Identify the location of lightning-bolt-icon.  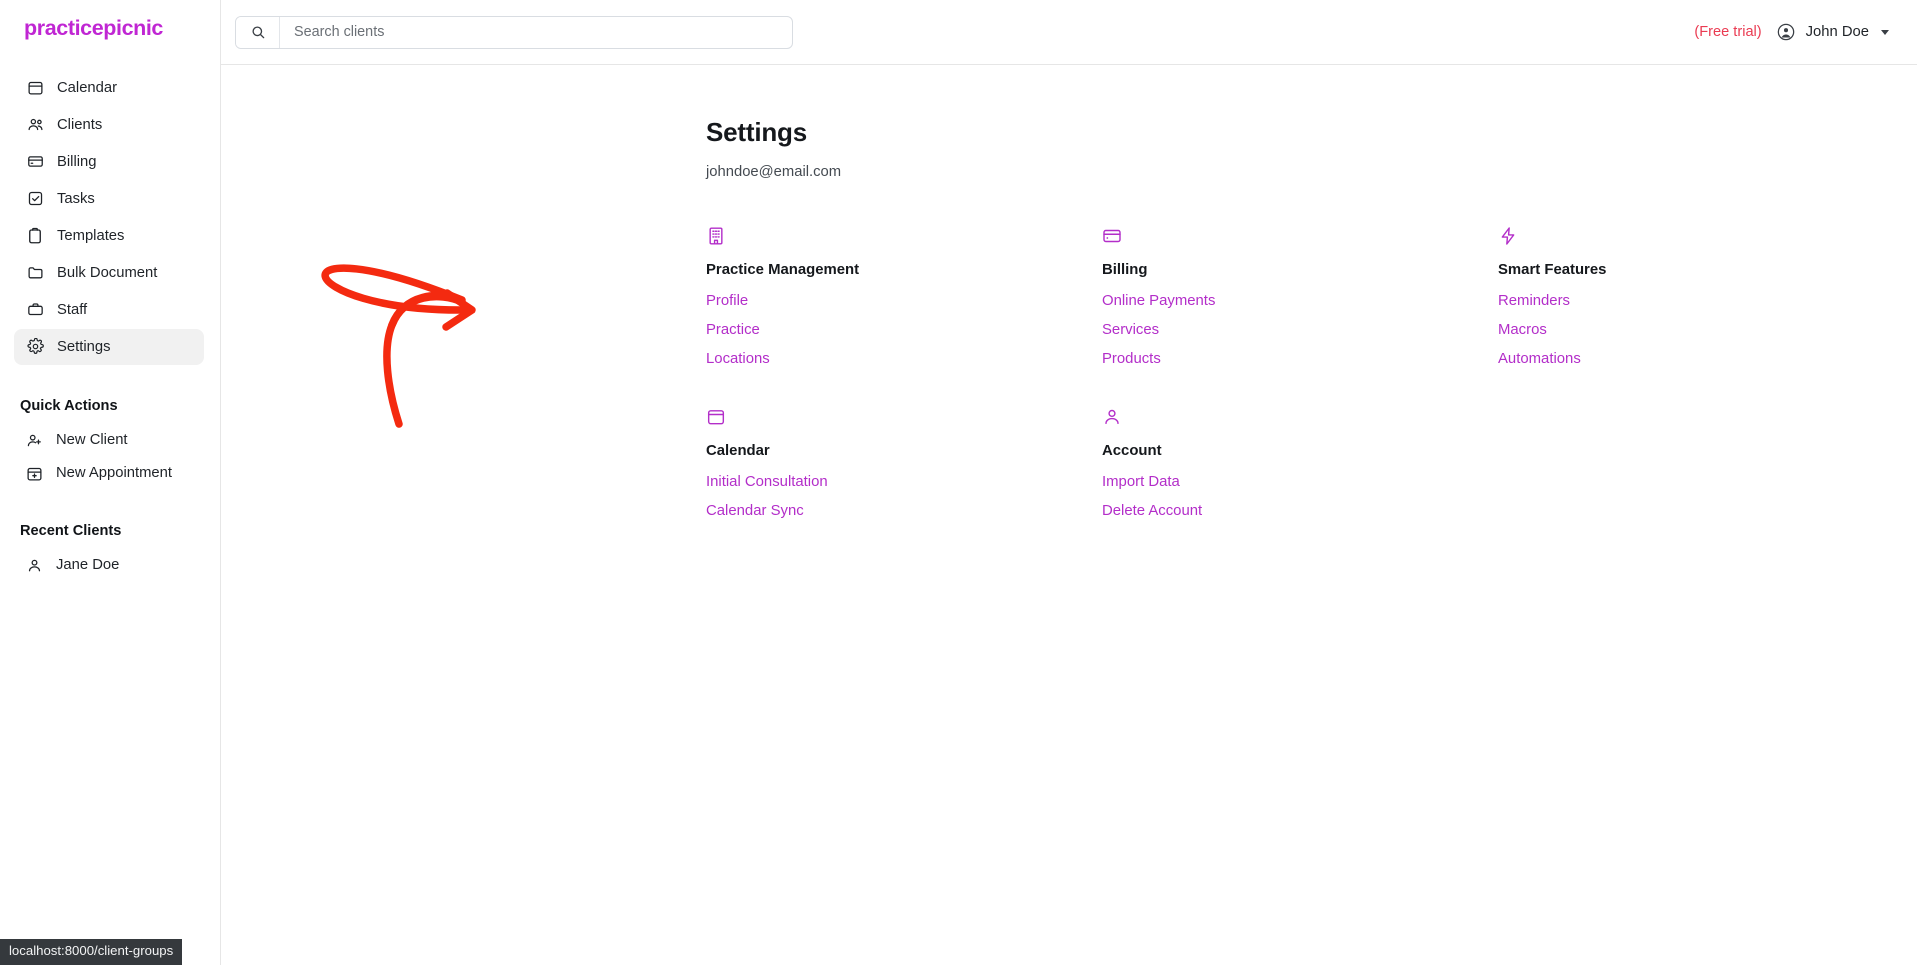
(1696, 239).